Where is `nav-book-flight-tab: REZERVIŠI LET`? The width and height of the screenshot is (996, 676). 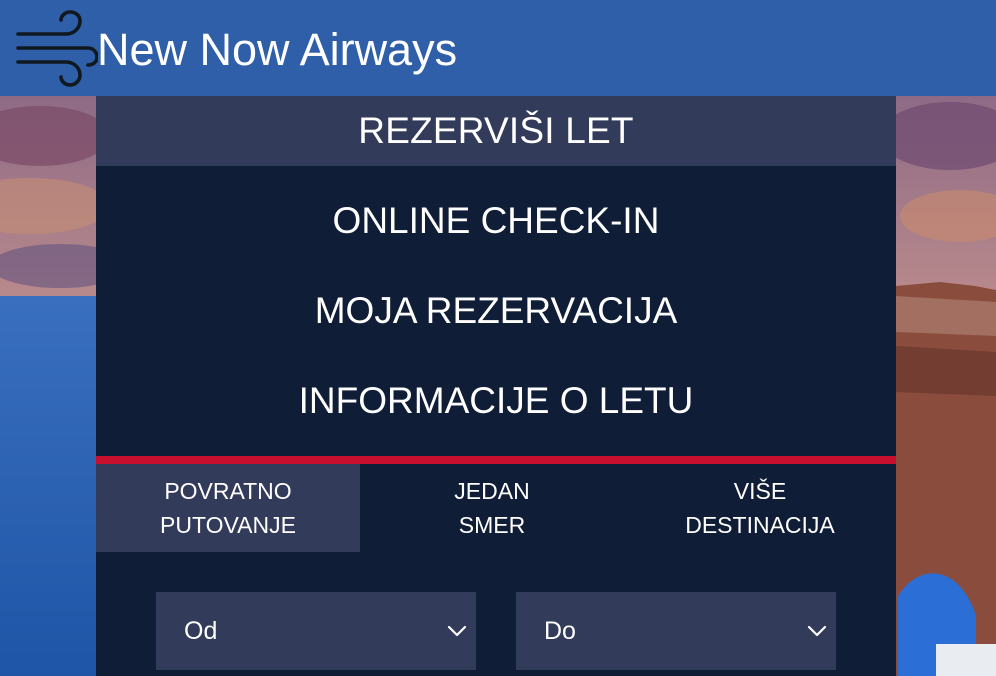 nav-book-flight-tab: REZERVIŠI LET is located at coordinates (496, 131).